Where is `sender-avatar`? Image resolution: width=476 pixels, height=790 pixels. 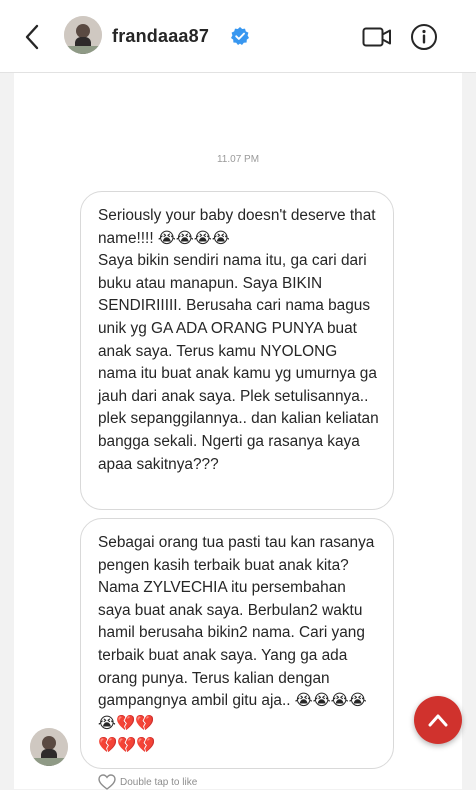
sender-avatar is located at coordinates (49, 747).